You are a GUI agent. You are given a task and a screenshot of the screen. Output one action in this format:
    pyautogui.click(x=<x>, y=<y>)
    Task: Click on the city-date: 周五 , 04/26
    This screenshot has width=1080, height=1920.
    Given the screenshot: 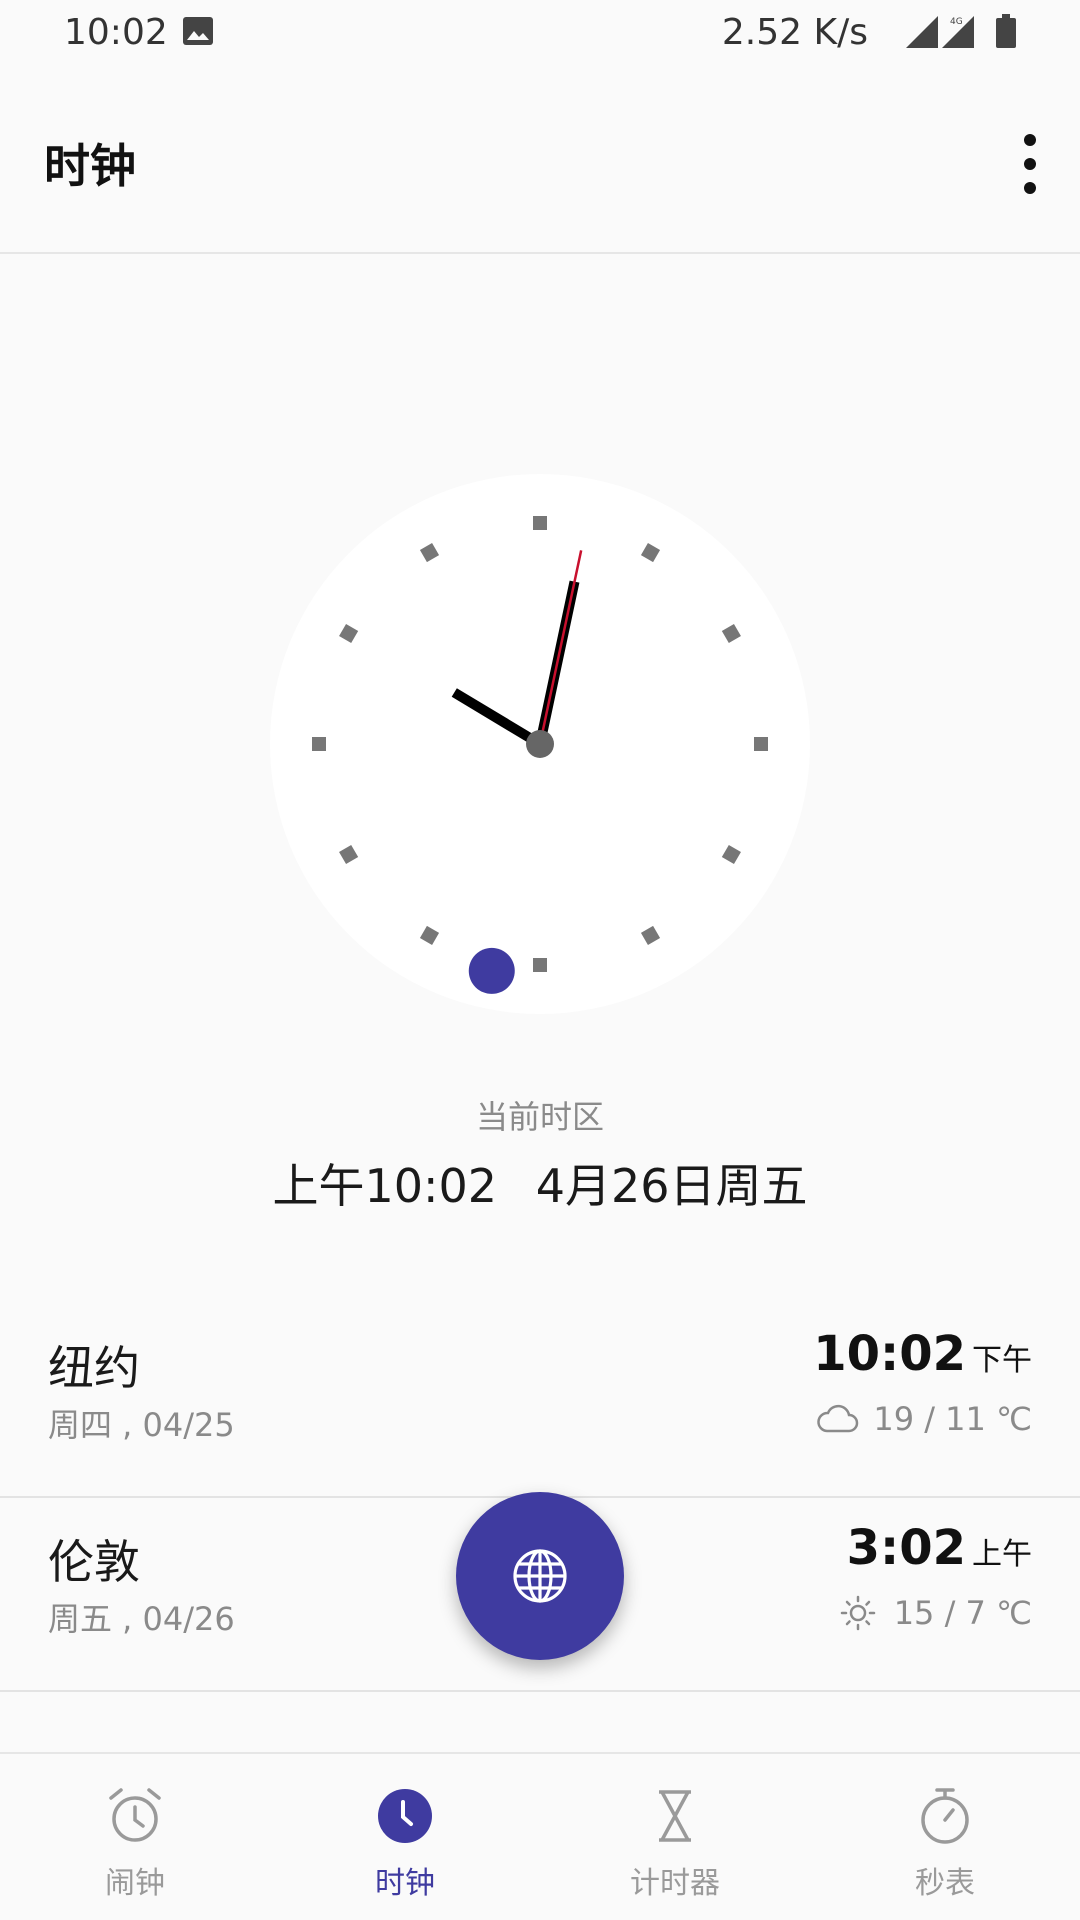 What is the action you would take?
    pyautogui.click(x=141, y=1619)
    